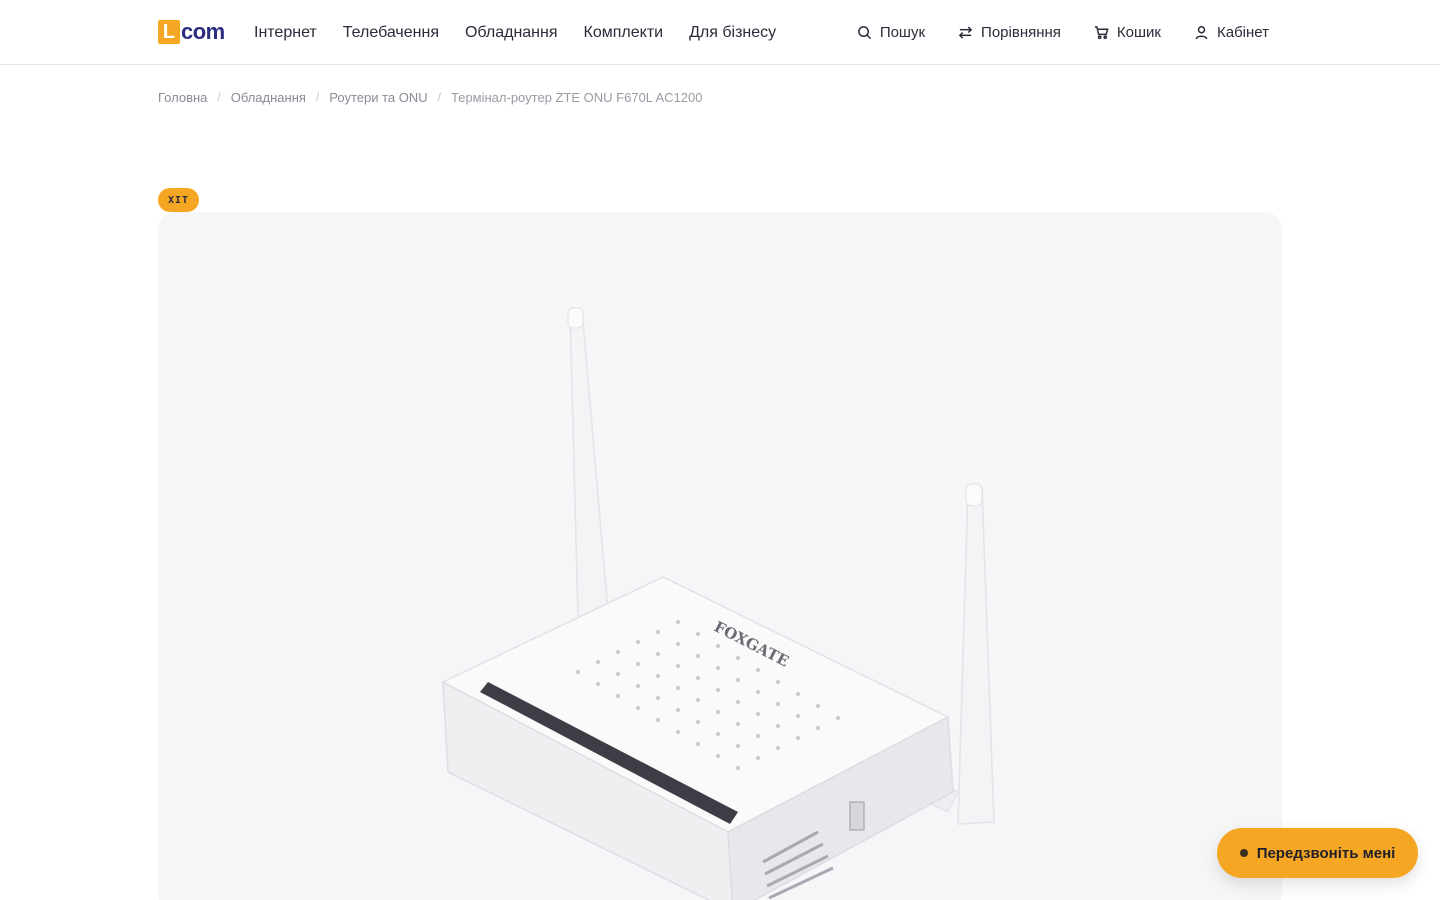 This screenshot has width=1440, height=900. What do you see at coordinates (732, 33) in the screenshot?
I see `nav-item-business: Для бізнесу` at bounding box center [732, 33].